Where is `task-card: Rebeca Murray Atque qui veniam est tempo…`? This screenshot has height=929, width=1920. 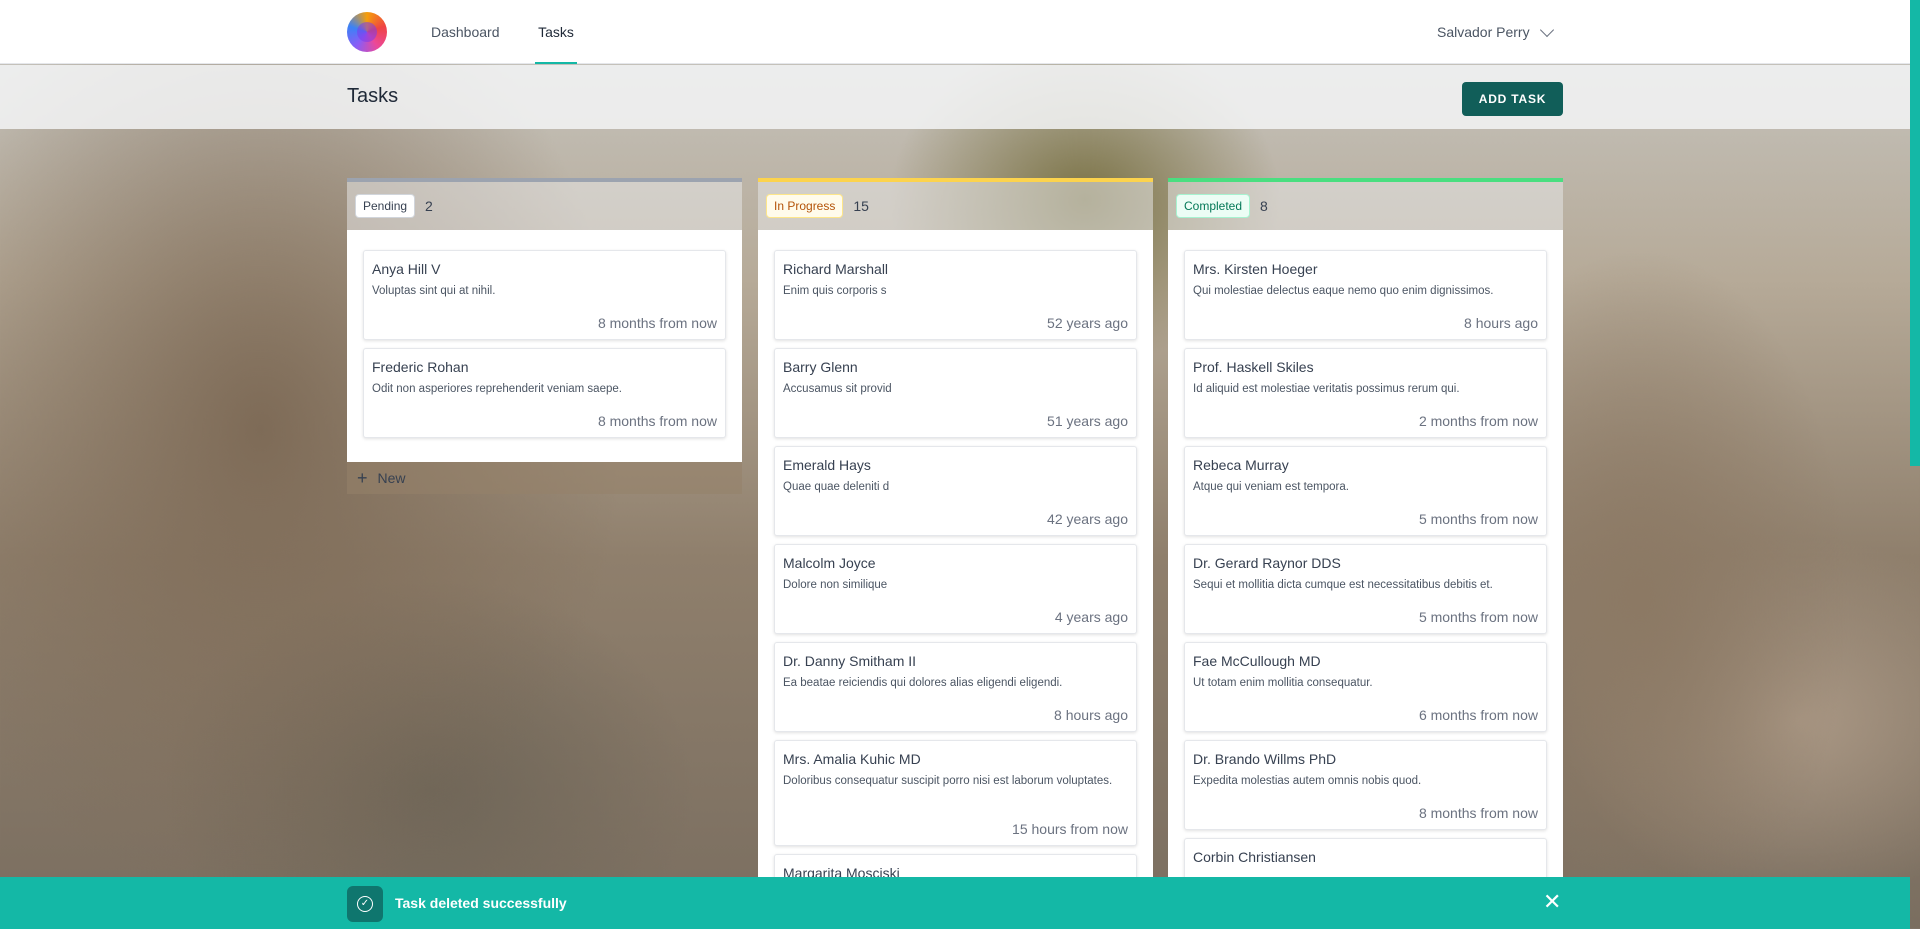 task-card: Rebeca Murray Atque qui veniam est tempo… is located at coordinates (1365, 491).